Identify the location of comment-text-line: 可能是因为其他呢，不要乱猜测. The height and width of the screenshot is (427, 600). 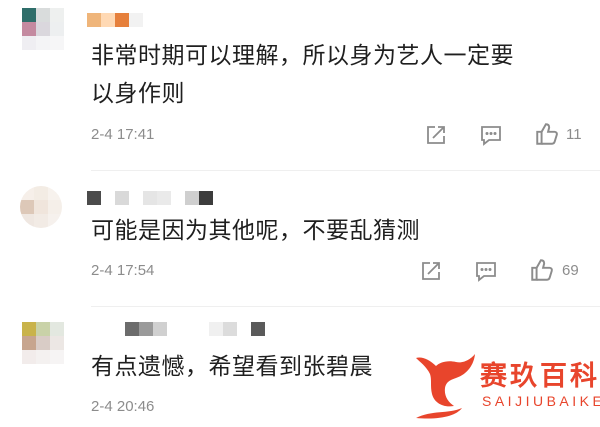
(255, 231).